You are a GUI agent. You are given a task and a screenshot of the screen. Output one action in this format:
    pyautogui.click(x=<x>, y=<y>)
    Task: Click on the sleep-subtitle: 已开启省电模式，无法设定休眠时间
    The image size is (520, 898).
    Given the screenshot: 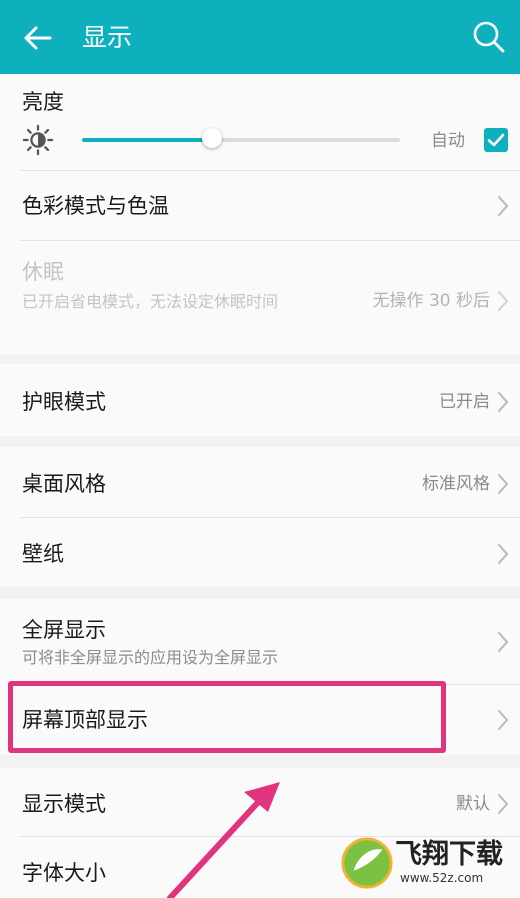 What is the action you would take?
    pyautogui.click(x=150, y=301)
    